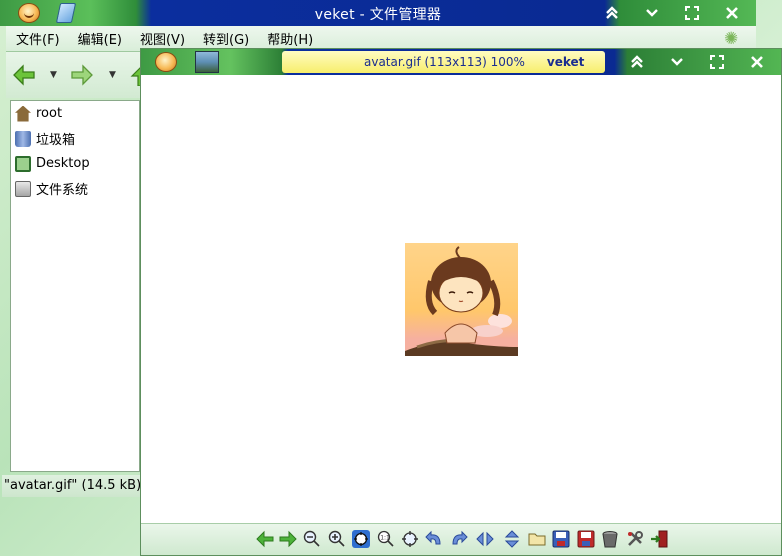 This screenshot has width=782, height=556. I want to click on avatar-illustration, so click(461, 301).